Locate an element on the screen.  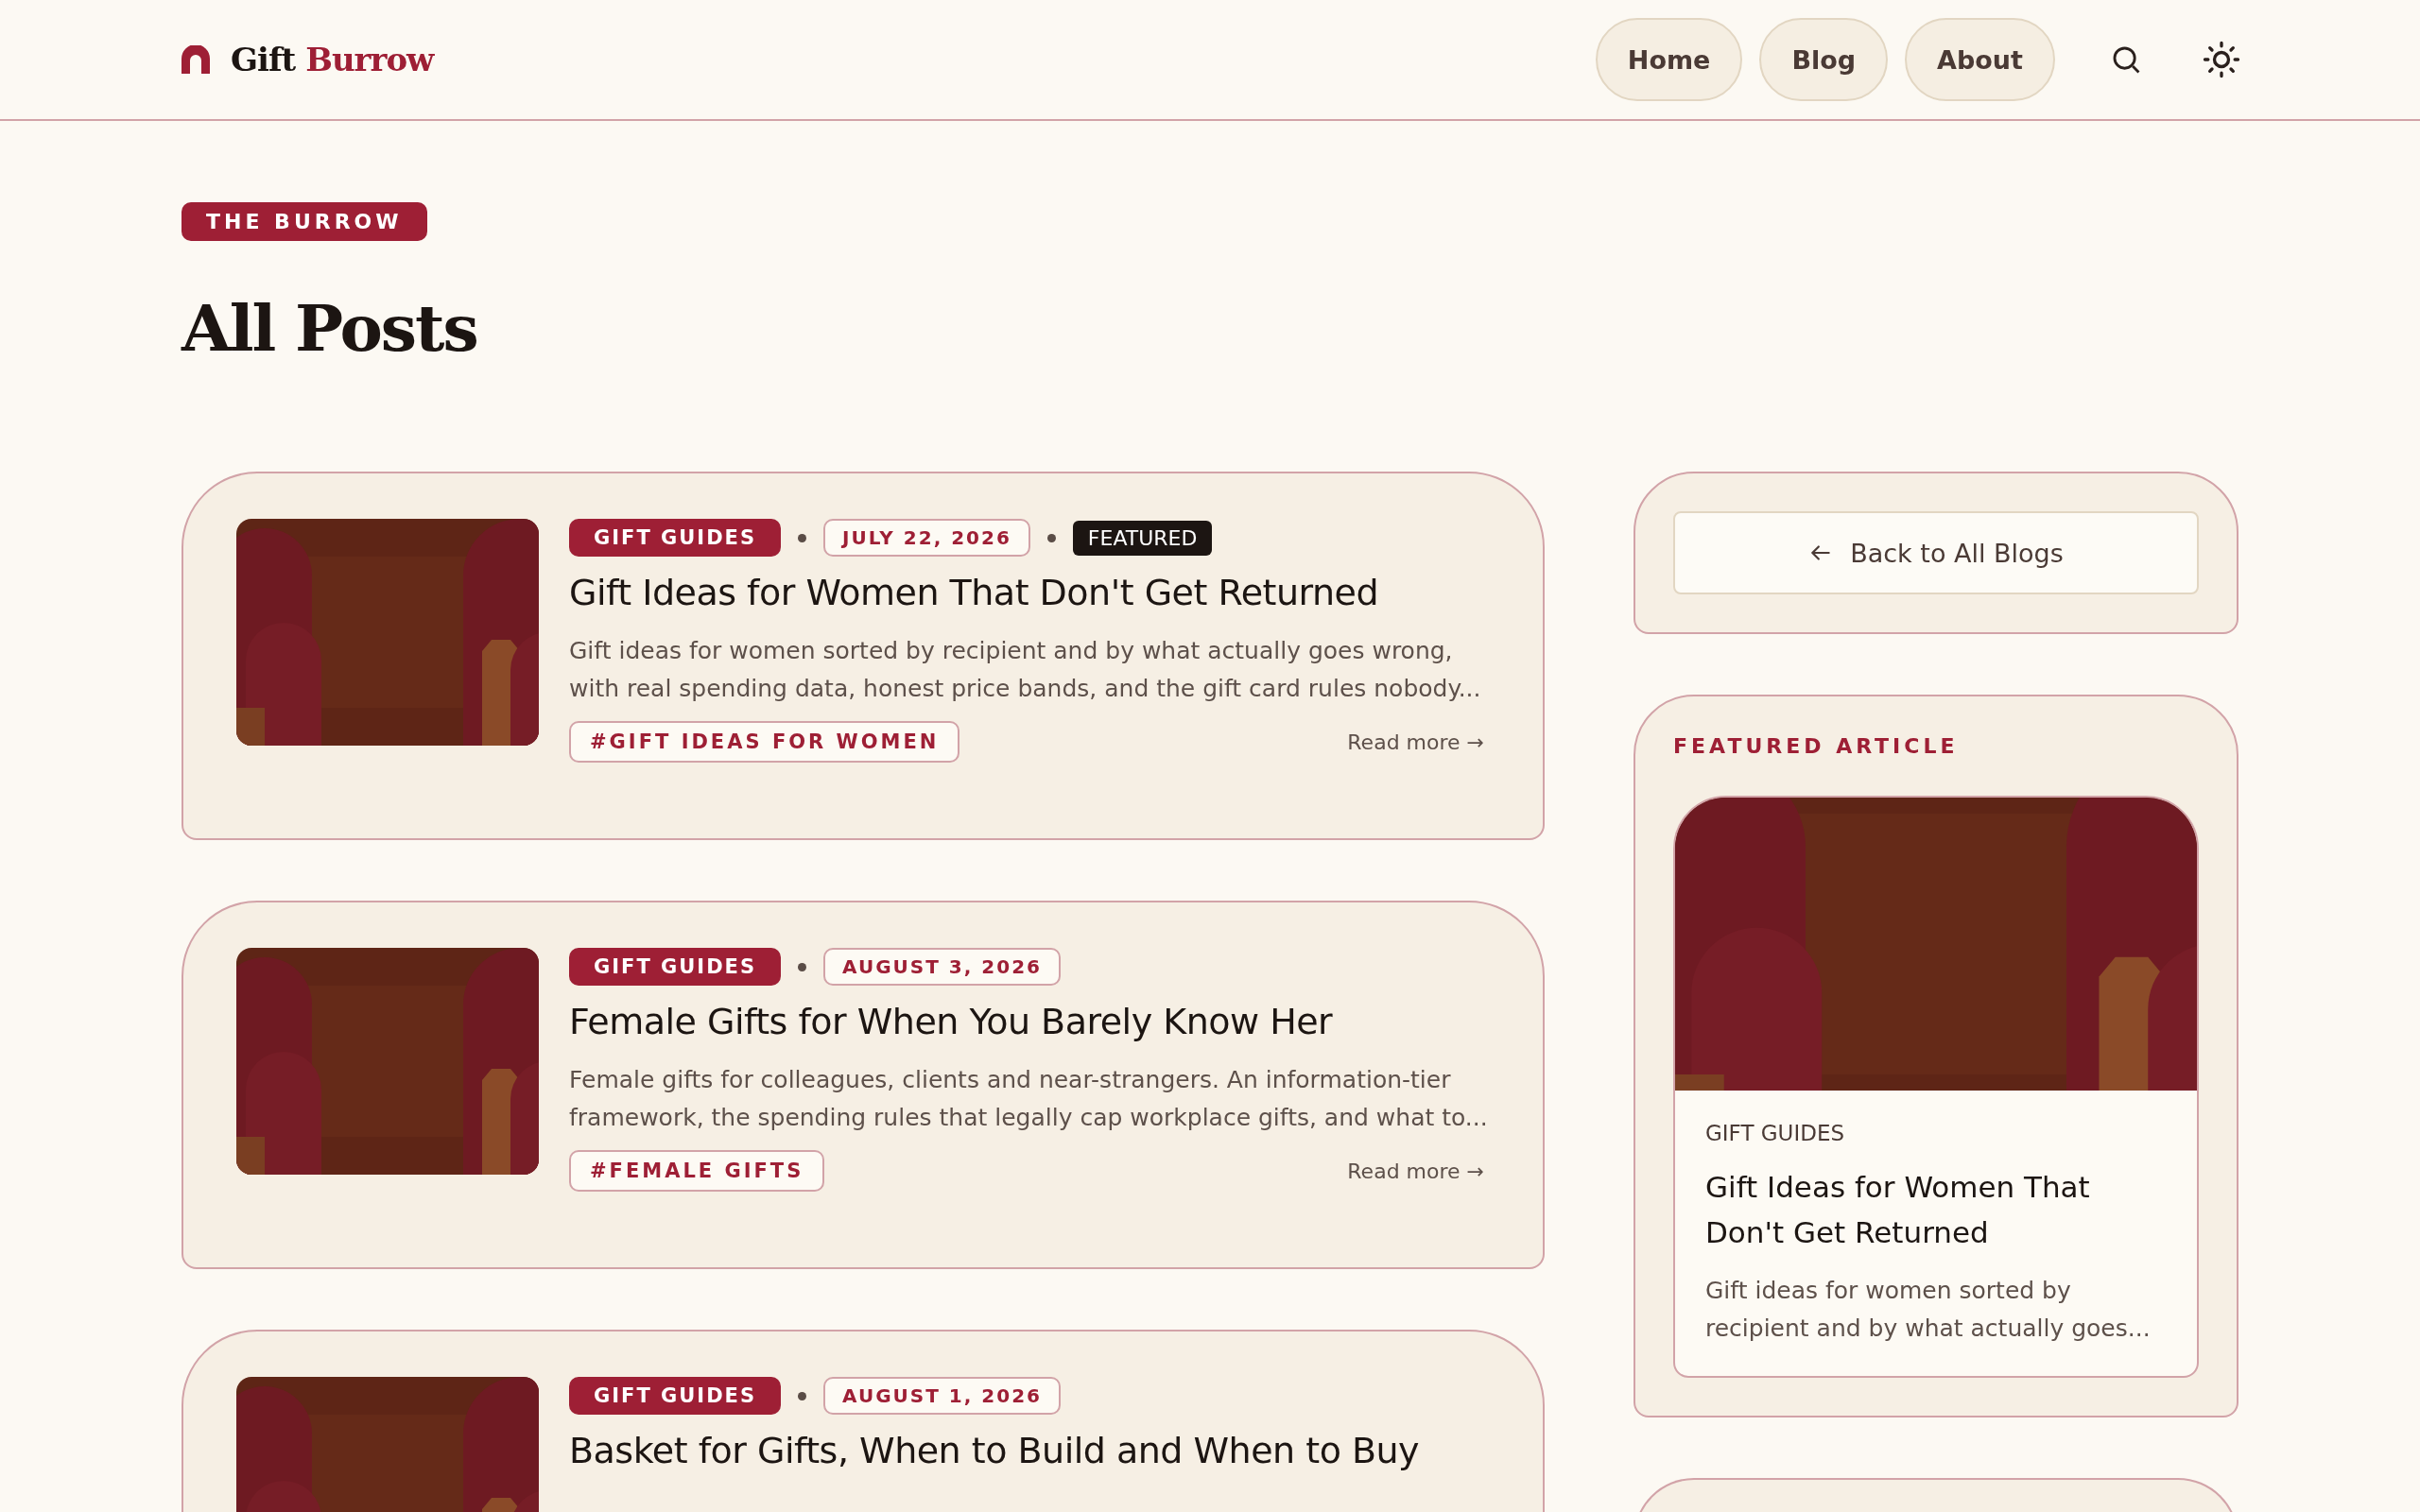
date-badge: JULY 22, 2026 is located at coordinates (927, 538).